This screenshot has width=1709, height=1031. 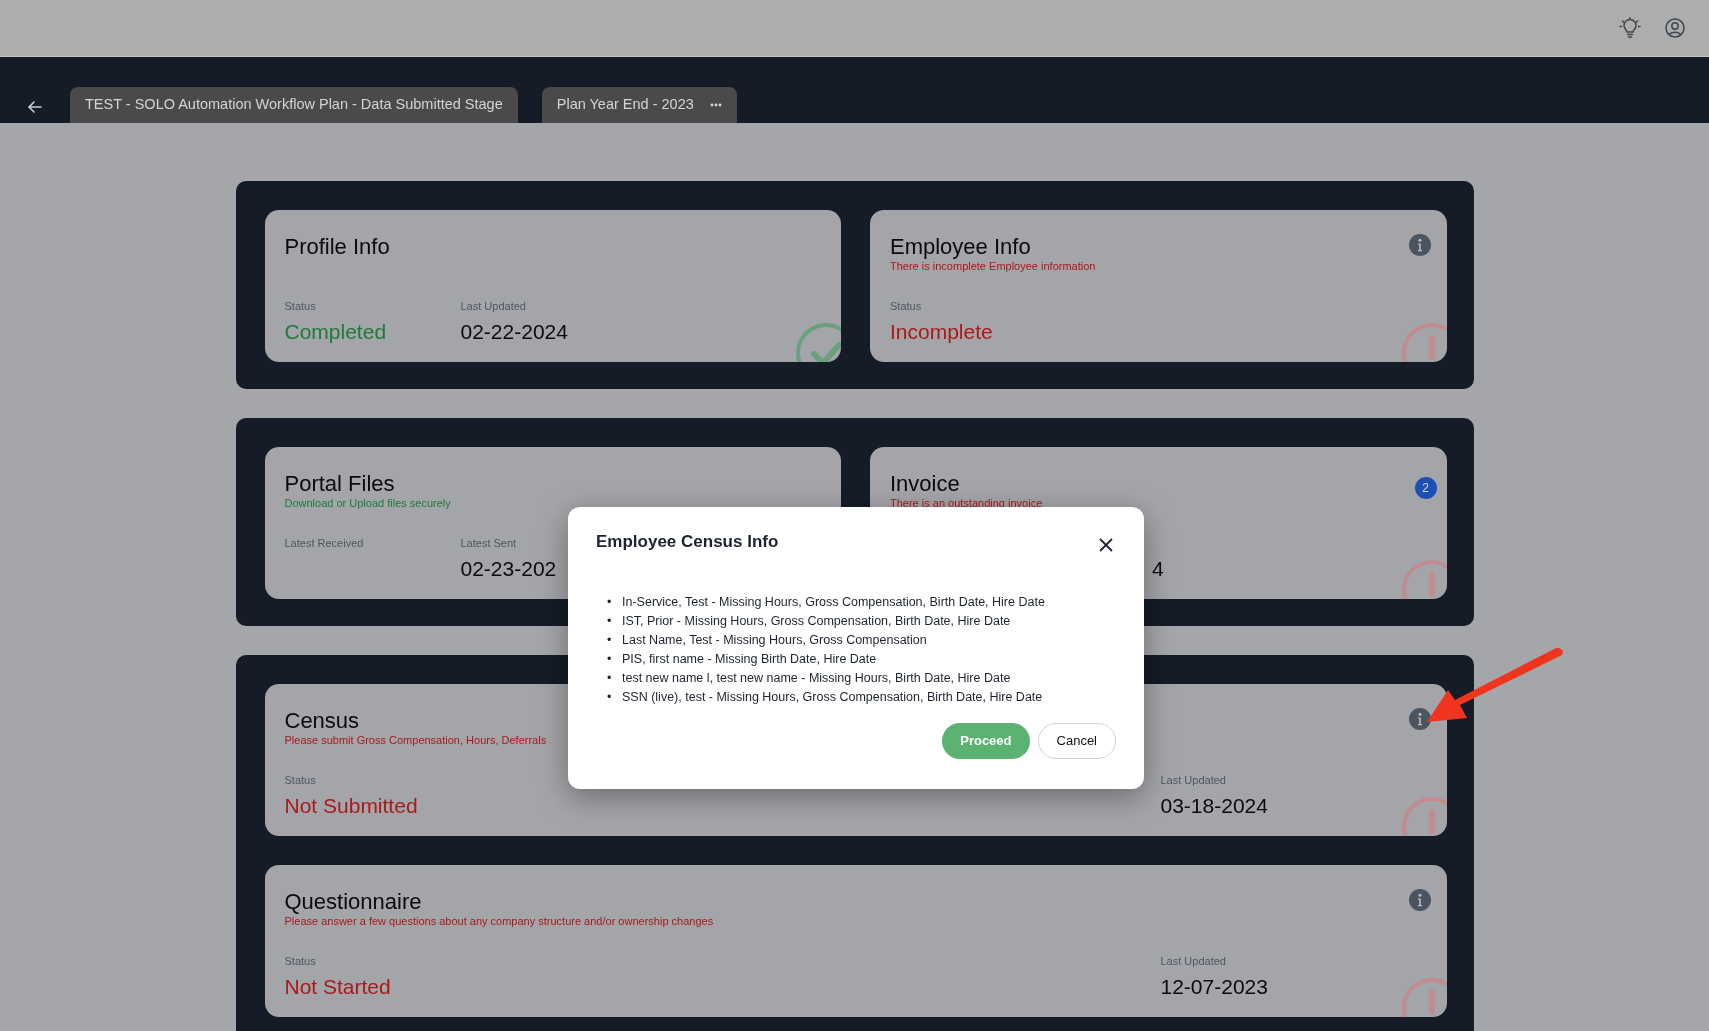 What do you see at coordinates (367, 503) in the screenshot?
I see `card-subtitle: Download or Upload files securely` at bounding box center [367, 503].